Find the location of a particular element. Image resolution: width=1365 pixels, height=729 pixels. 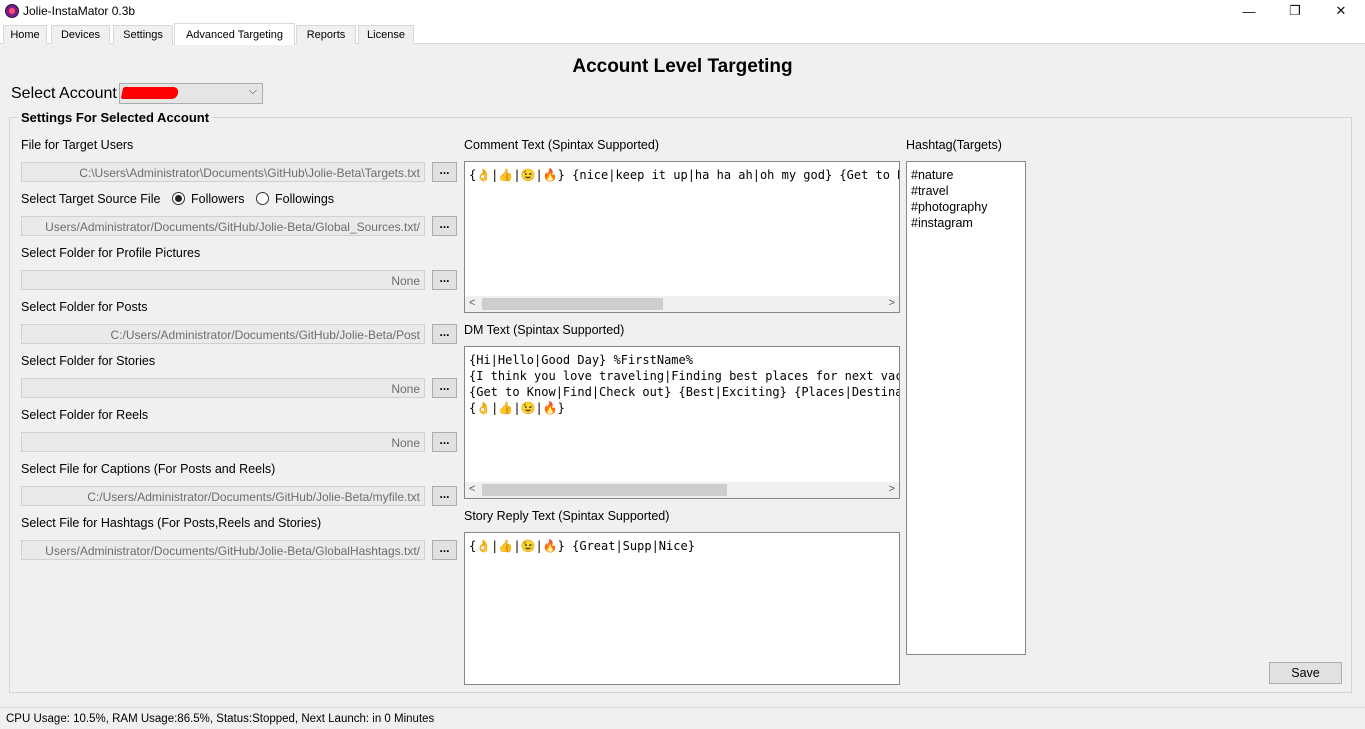

target-source-label: Select Target Source File is located at coordinates (91, 199).